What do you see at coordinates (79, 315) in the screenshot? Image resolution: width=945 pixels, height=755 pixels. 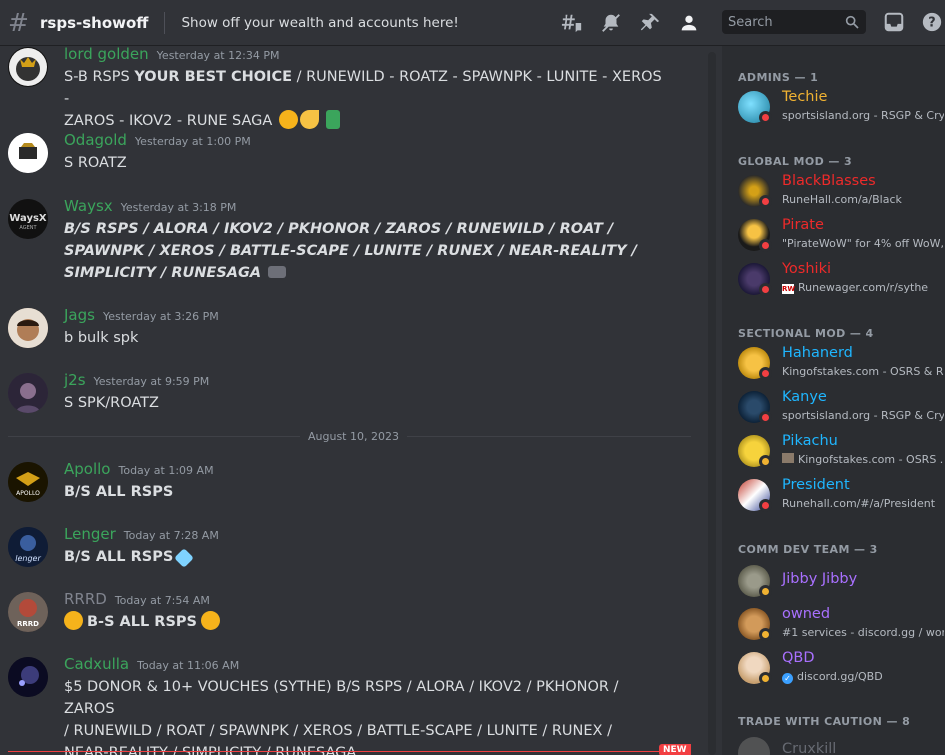 I see `username: Jags` at bounding box center [79, 315].